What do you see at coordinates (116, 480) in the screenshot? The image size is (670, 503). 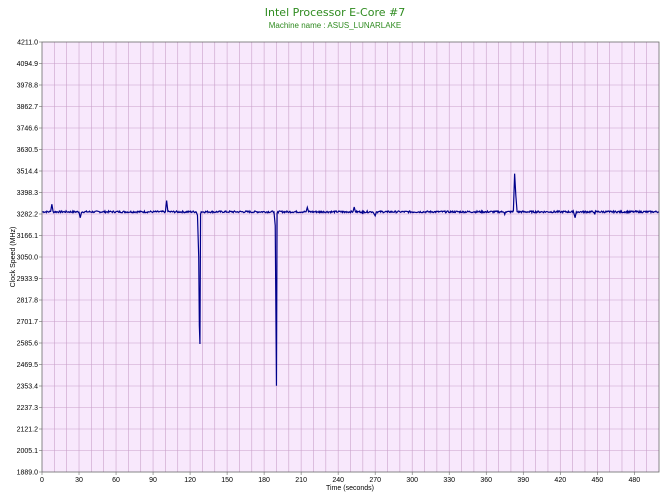 I see `x-tick-label: 60` at bounding box center [116, 480].